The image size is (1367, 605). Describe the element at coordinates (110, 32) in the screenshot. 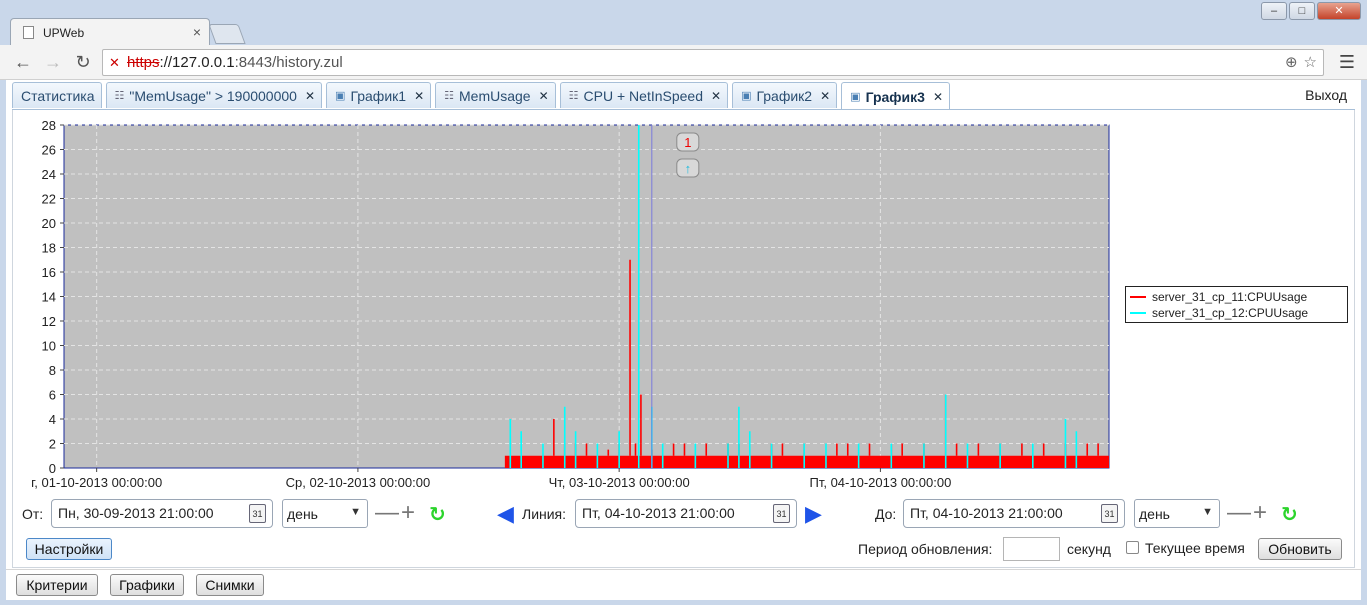

I see `browser-tab: UPWeb ×` at that location.